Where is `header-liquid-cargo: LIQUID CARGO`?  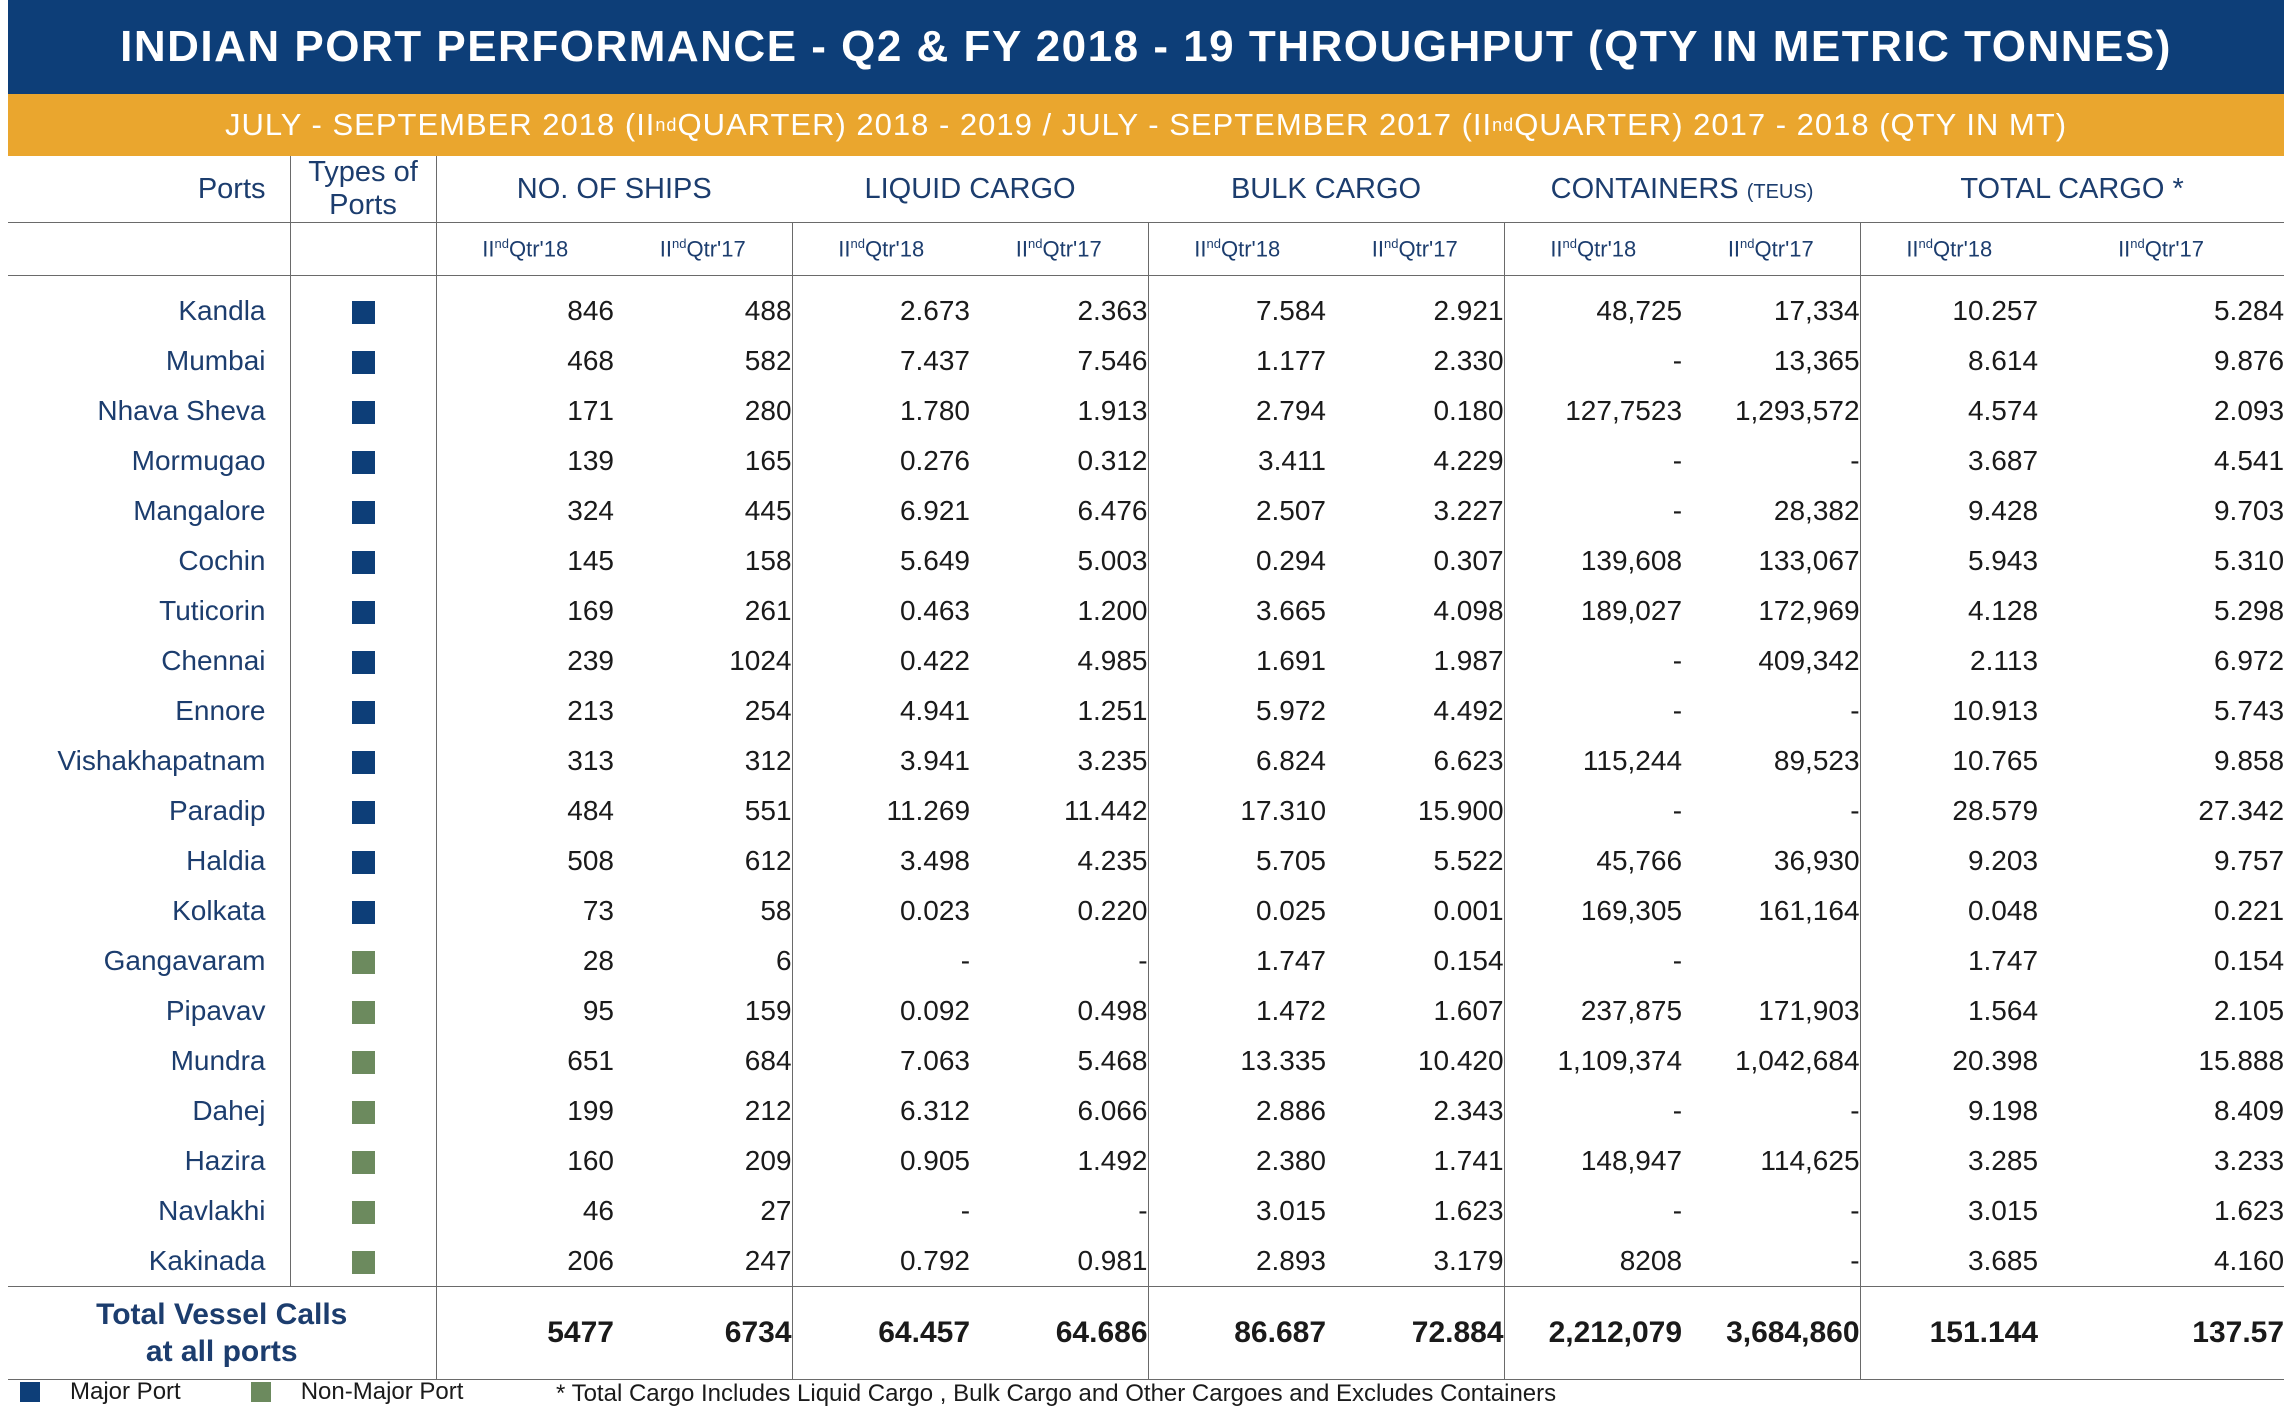 header-liquid-cargo: LIQUID CARGO is located at coordinates (970, 189).